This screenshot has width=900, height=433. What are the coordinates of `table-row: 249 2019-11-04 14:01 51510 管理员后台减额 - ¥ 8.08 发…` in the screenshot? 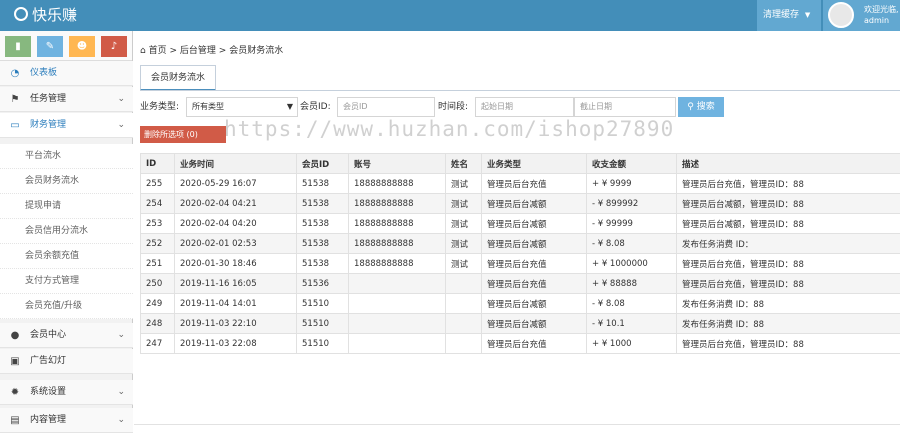 It's located at (520, 303).